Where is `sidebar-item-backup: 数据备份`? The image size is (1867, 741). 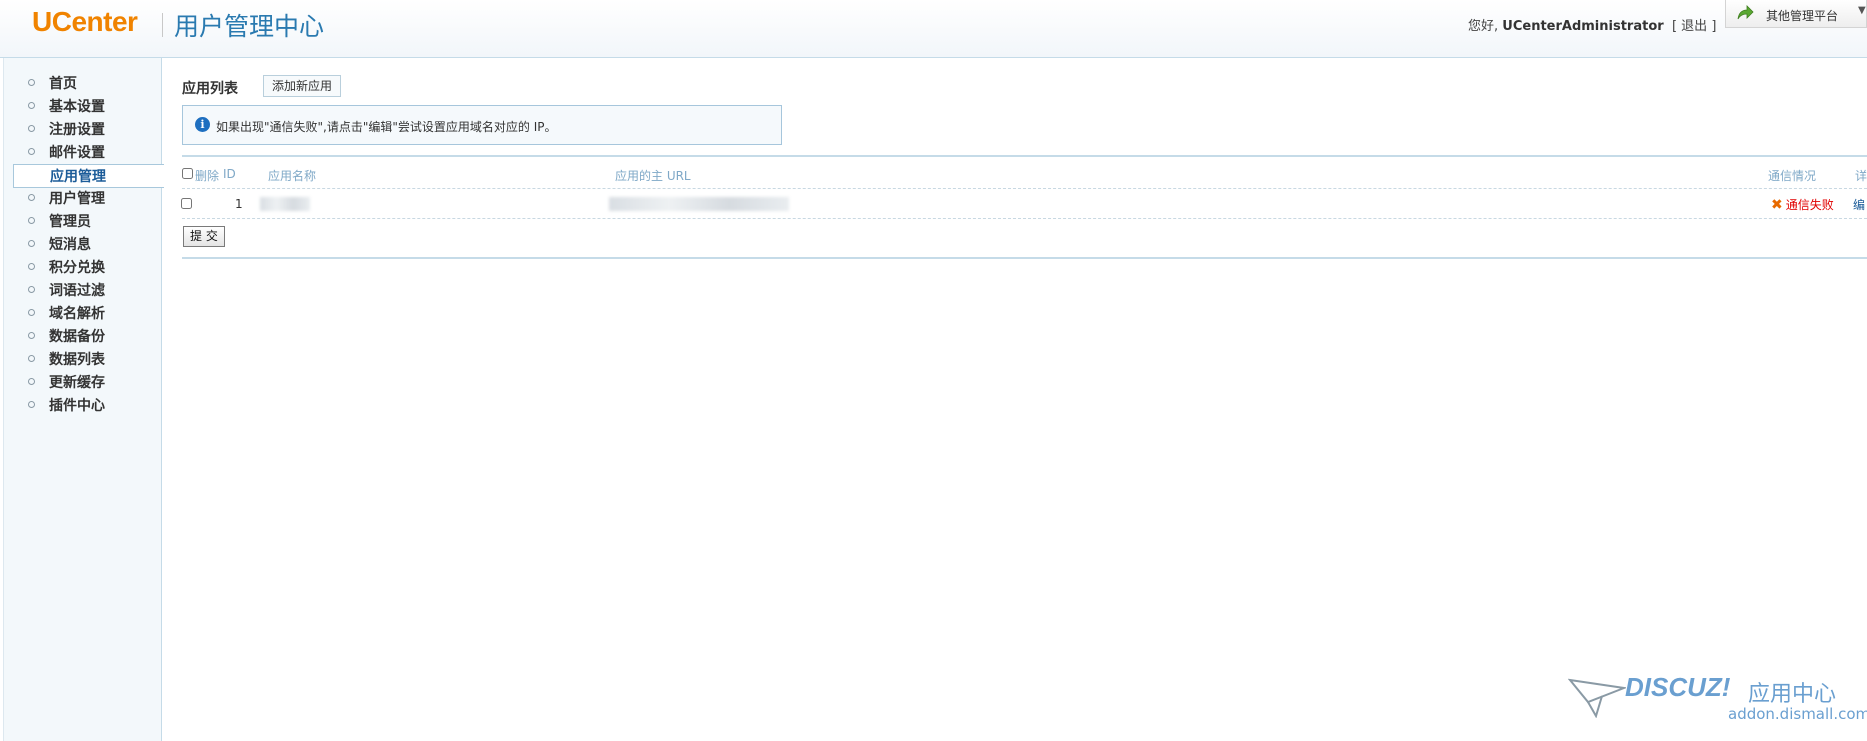 sidebar-item-backup: 数据备份 is located at coordinates (88, 337).